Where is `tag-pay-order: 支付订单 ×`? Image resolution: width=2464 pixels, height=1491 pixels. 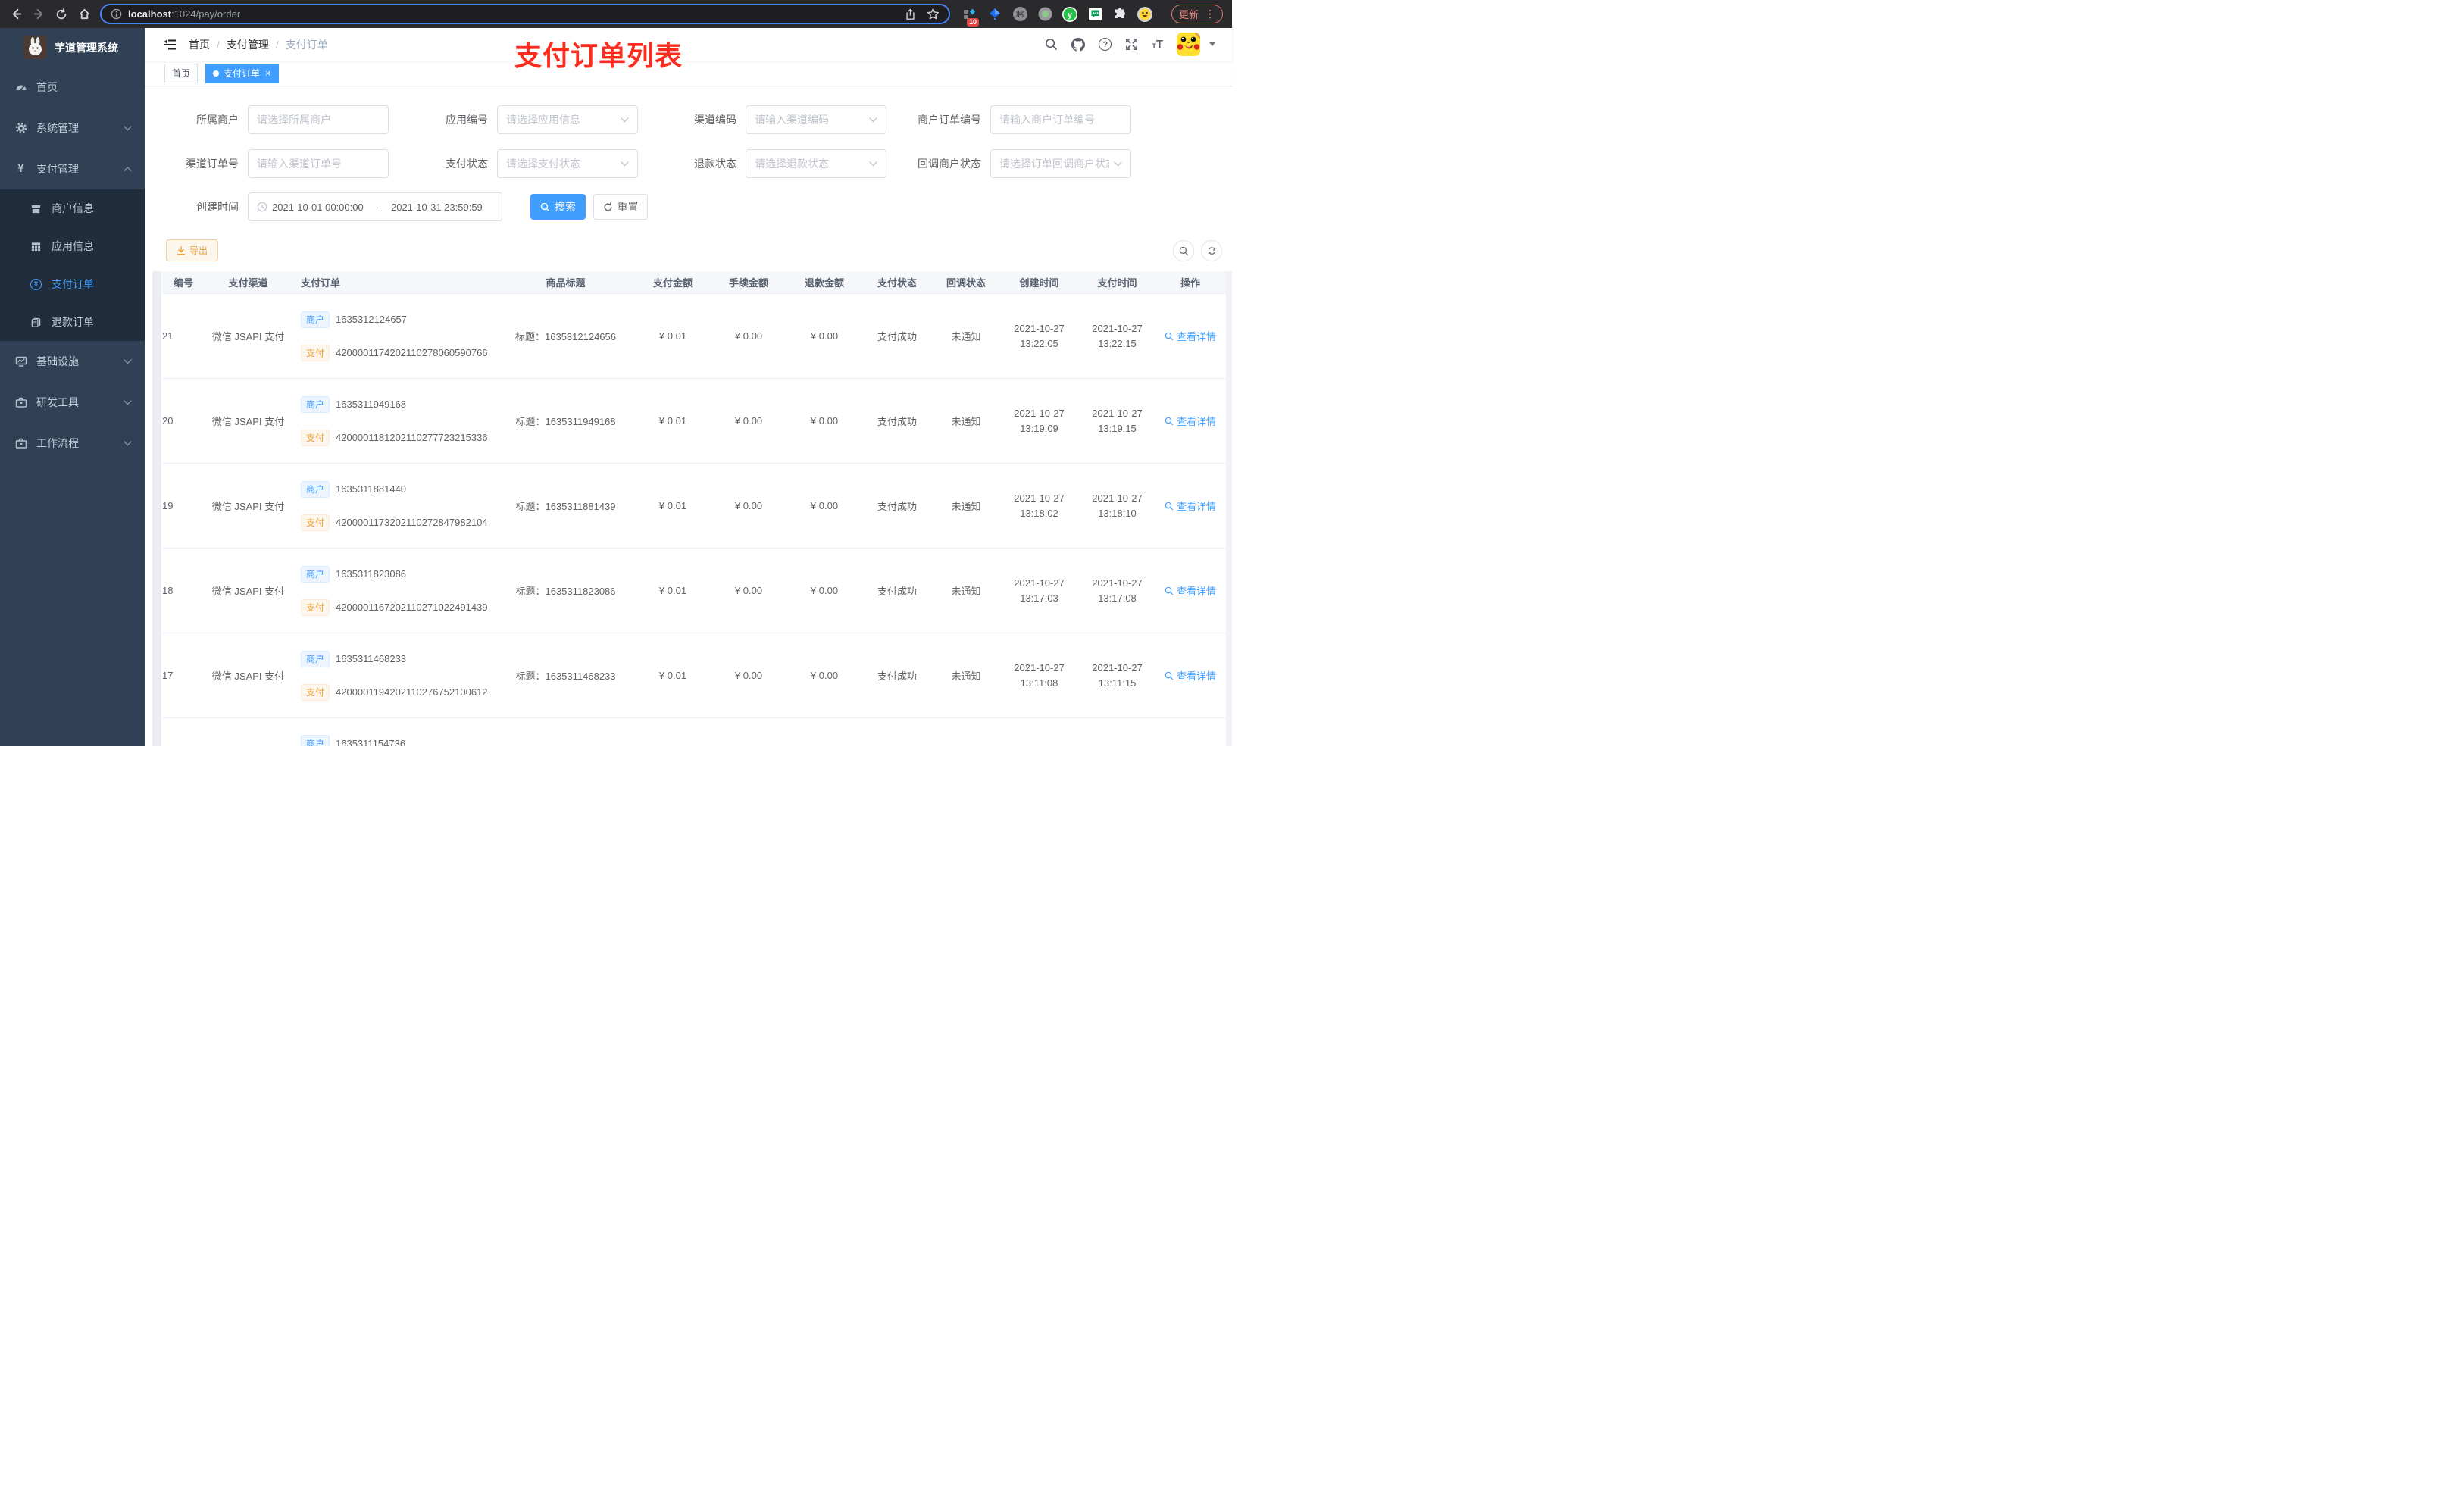 tag-pay-order: 支付订单 × is located at coordinates (242, 73).